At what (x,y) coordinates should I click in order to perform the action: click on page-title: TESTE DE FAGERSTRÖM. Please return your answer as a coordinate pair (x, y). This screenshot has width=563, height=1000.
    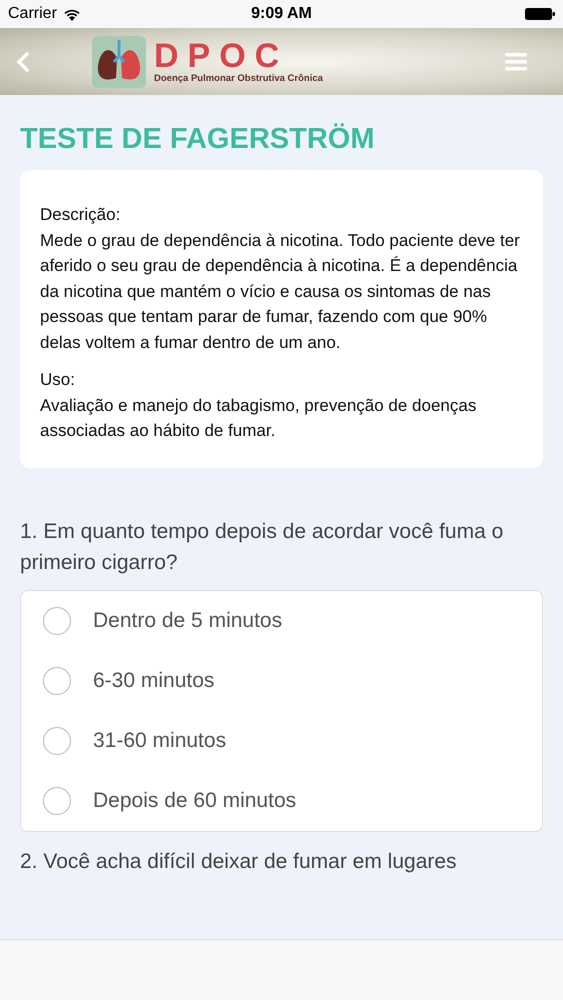
    Looking at the image, I should click on (198, 139).